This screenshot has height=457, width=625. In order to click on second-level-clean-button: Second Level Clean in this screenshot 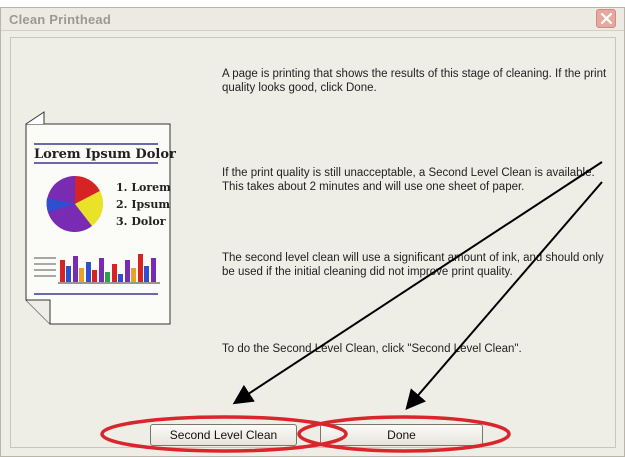, I will do `click(223, 435)`.